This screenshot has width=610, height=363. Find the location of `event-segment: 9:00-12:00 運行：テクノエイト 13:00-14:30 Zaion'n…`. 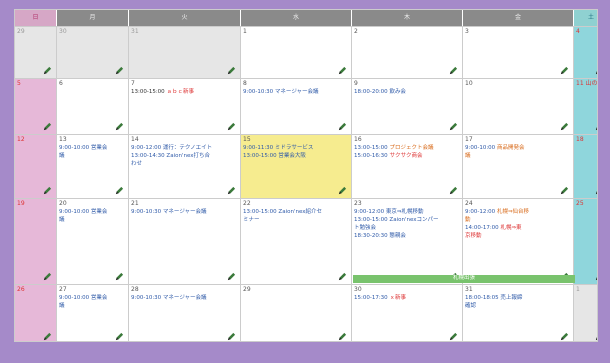

event-segment: 9:00-12:00 運行：テクノエイト 13:00-14:30 Zaion'n… is located at coordinates (172, 156).